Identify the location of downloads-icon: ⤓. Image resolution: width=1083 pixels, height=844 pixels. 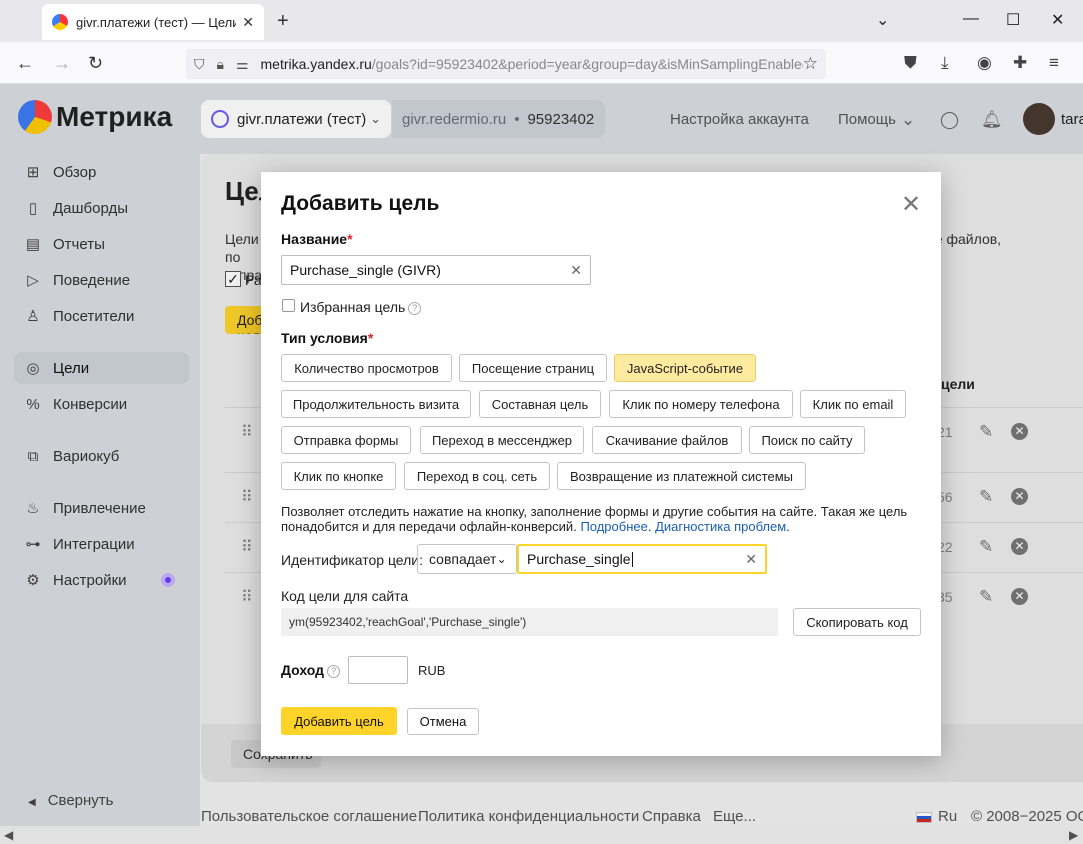
(945, 63).